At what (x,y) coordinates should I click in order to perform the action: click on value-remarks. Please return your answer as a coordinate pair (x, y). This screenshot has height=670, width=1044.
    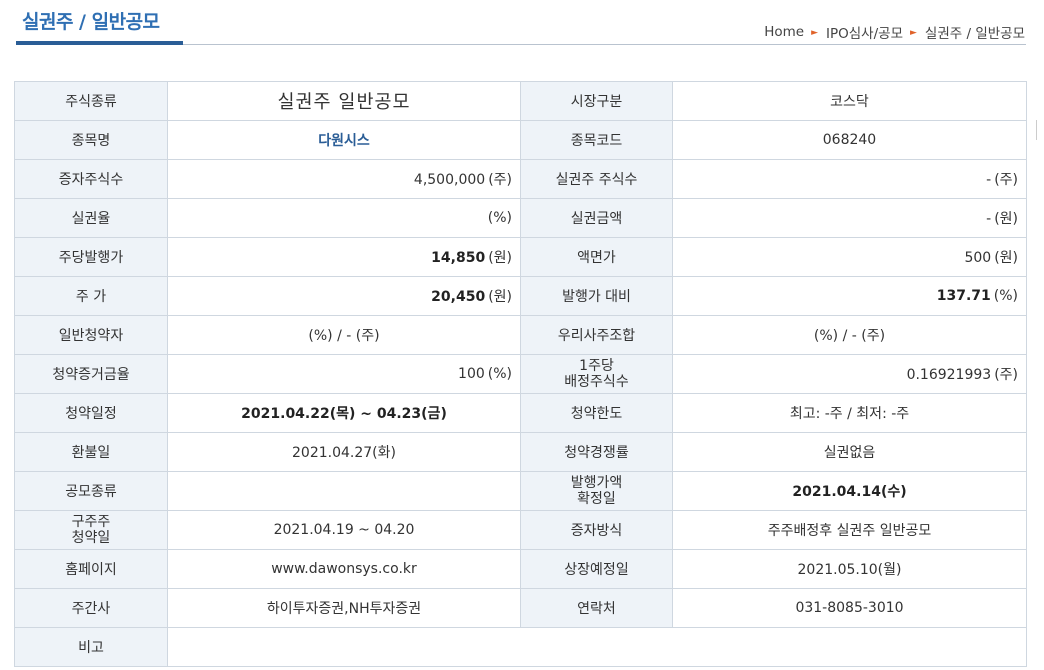
    Looking at the image, I should click on (597, 647).